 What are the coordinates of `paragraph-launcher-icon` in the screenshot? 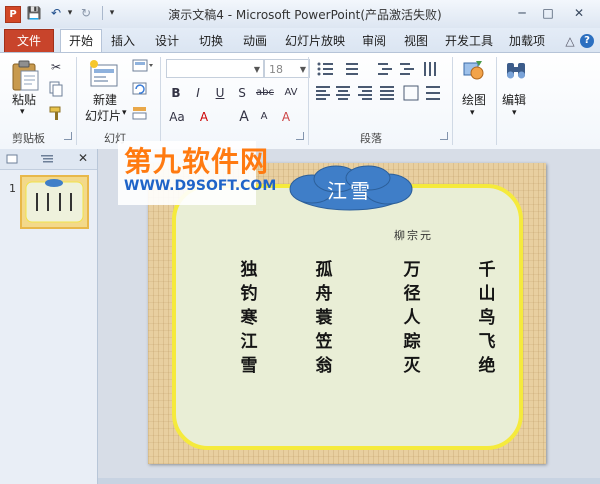 It's located at (444, 136).